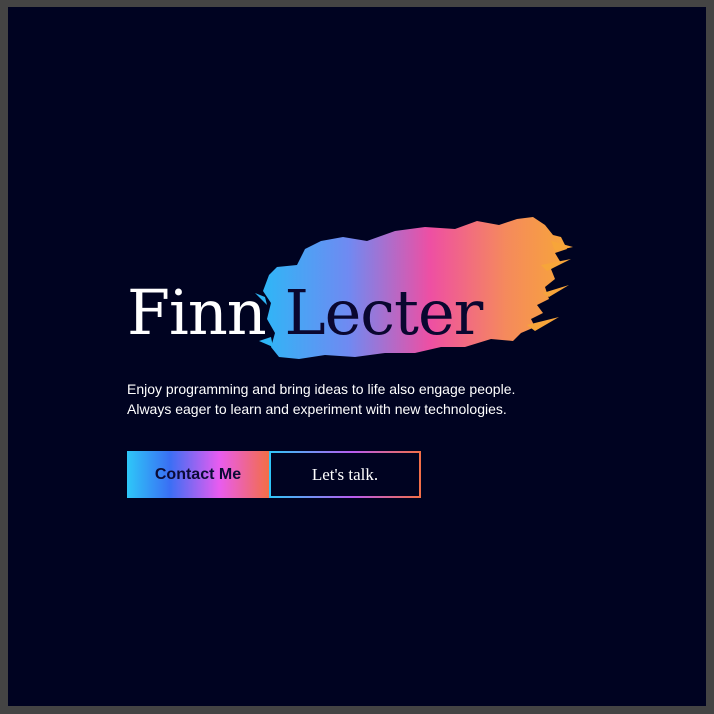  Describe the element at coordinates (197, 312) in the screenshot. I see `first-name: Finn` at that location.